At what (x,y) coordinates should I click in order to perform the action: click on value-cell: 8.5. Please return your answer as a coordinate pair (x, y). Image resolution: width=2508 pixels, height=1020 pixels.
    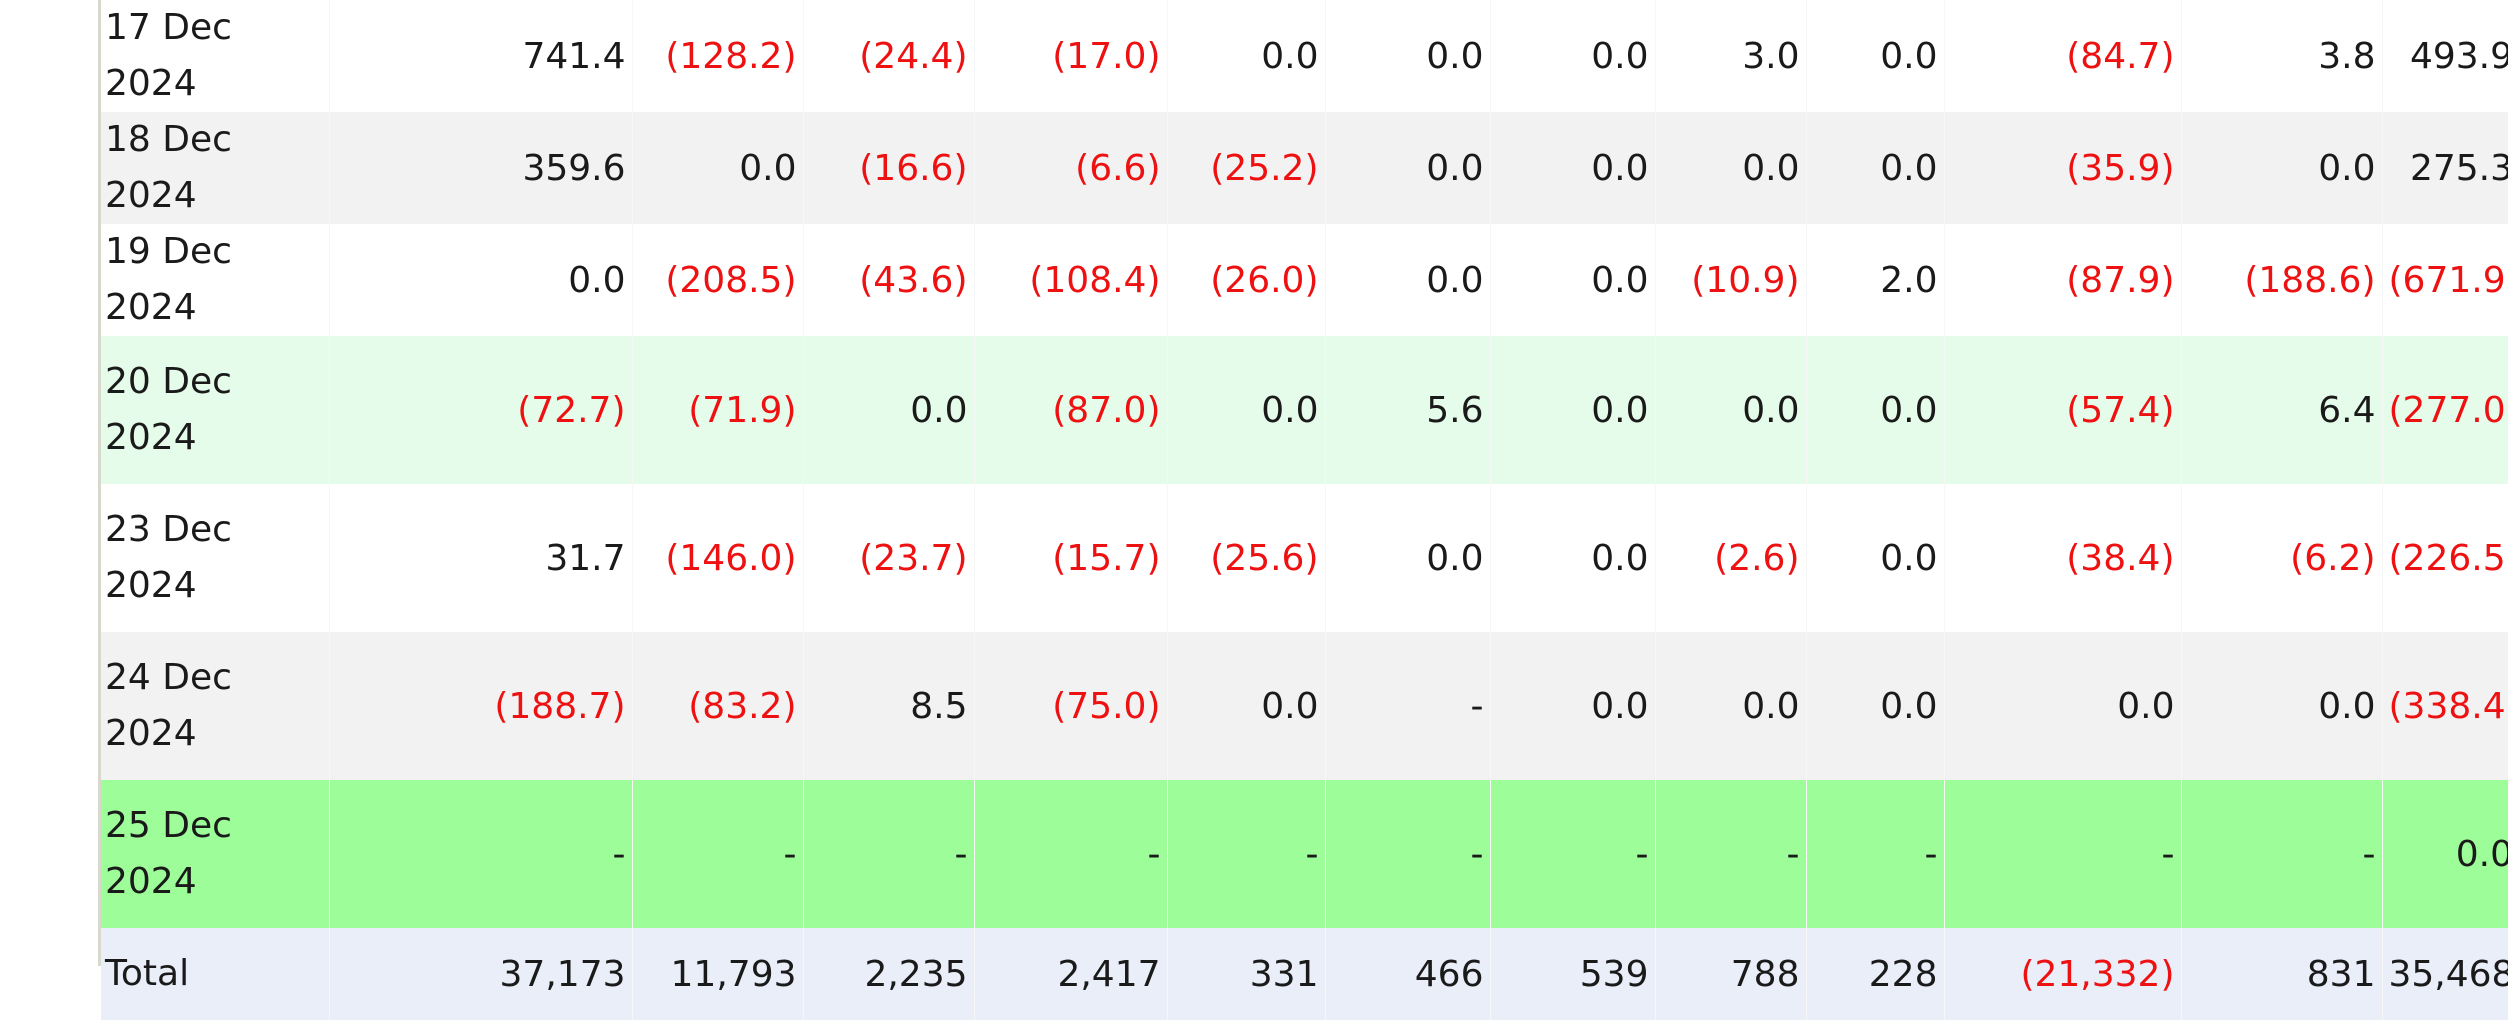
    Looking at the image, I should click on (888, 706).